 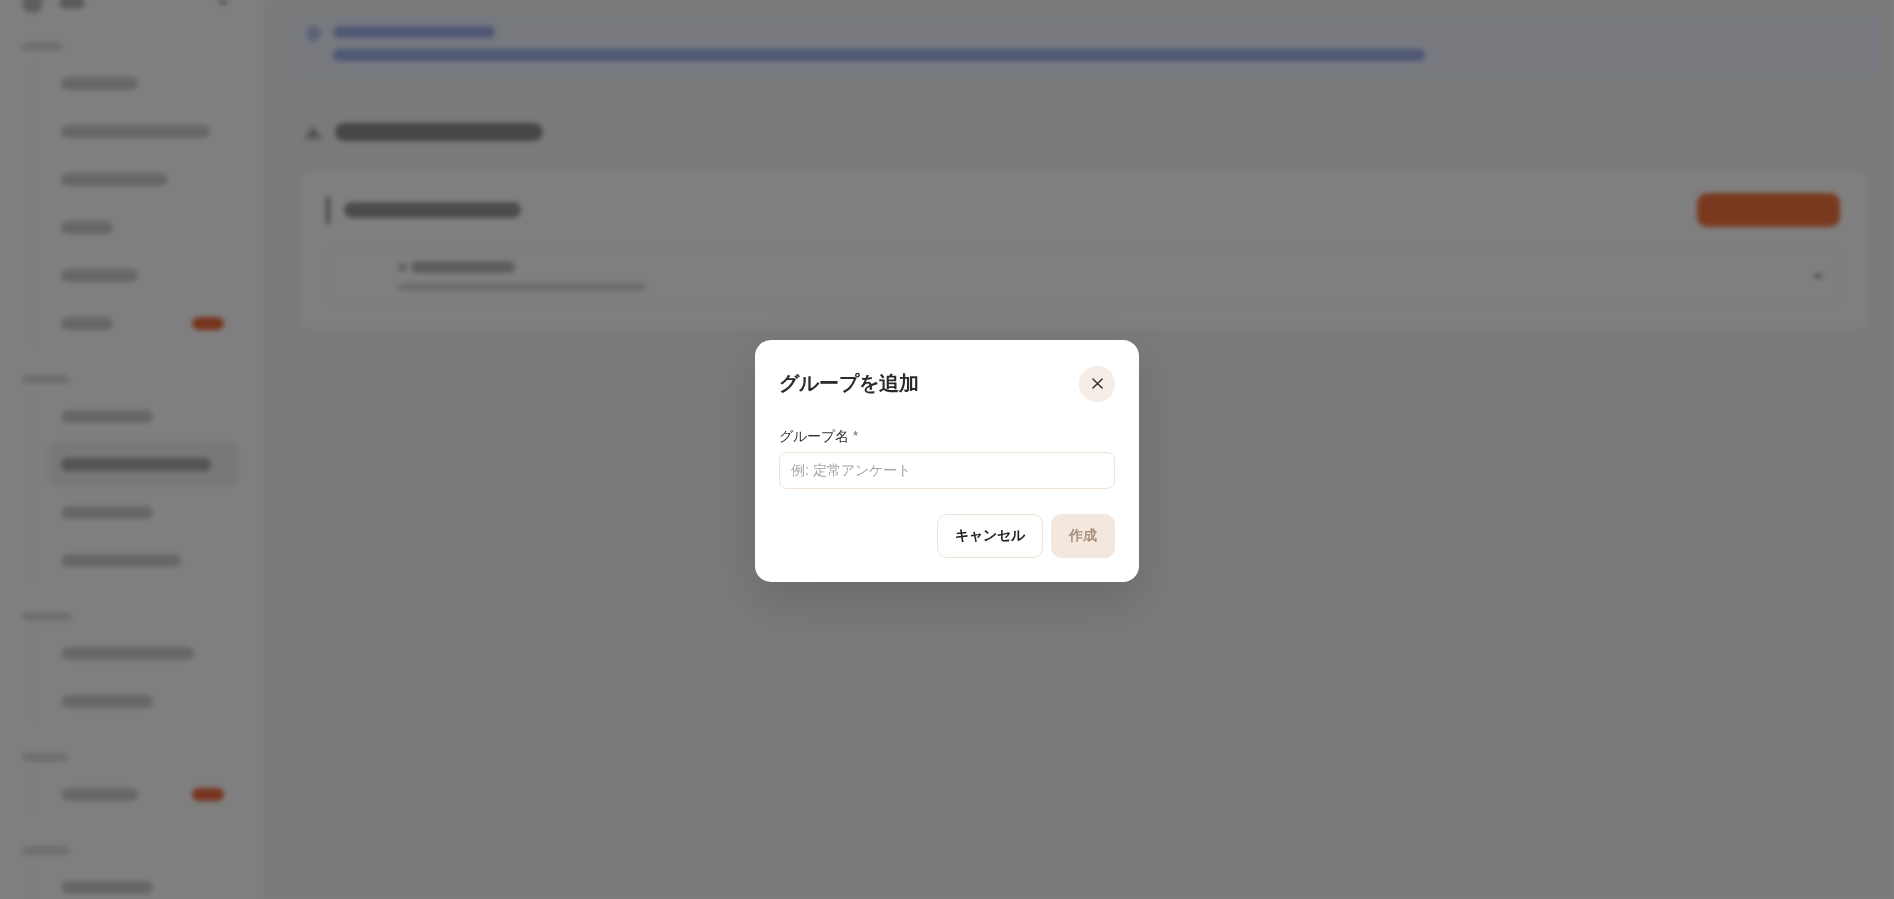 What do you see at coordinates (313, 132) in the screenshot?
I see `triangle-icon` at bounding box center [313, 132].